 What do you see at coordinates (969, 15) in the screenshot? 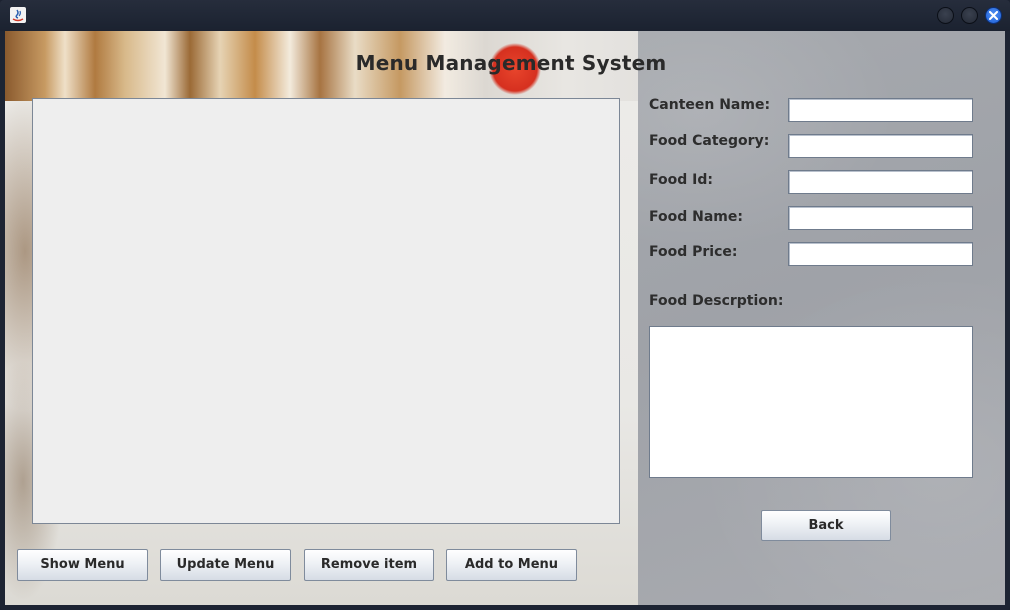
I see `maximize-button` at bounding box center [969, 15].